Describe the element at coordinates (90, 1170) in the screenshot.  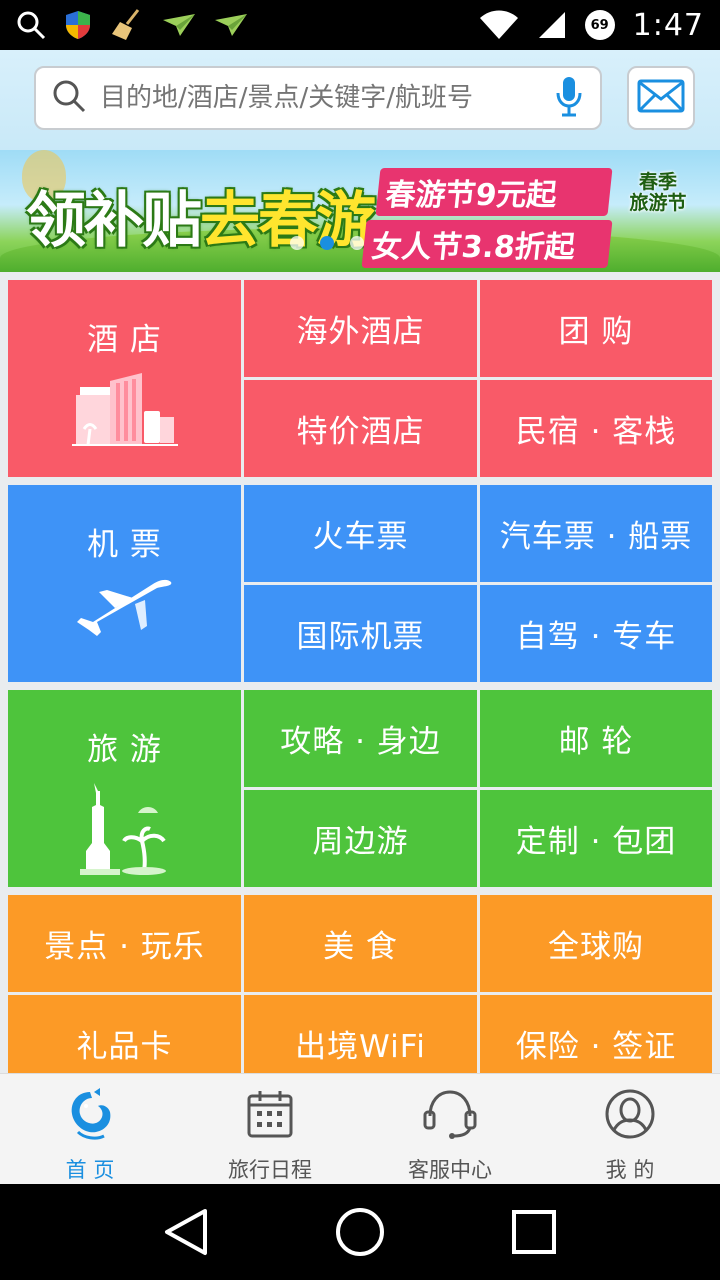
I see `tab-home-label: 首 页` at that location.